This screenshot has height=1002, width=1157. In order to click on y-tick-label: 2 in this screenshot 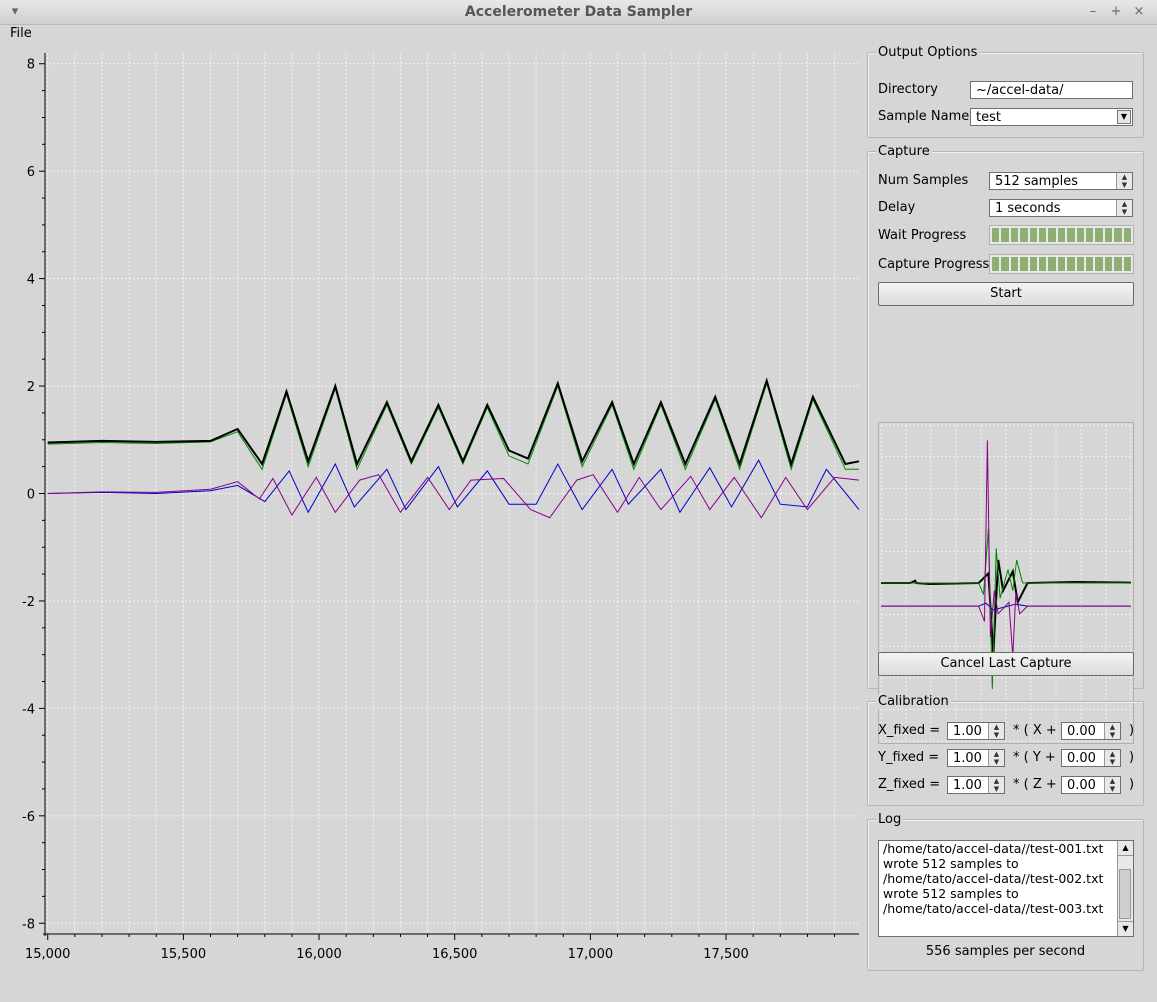, I will do `click(31, 387)`.